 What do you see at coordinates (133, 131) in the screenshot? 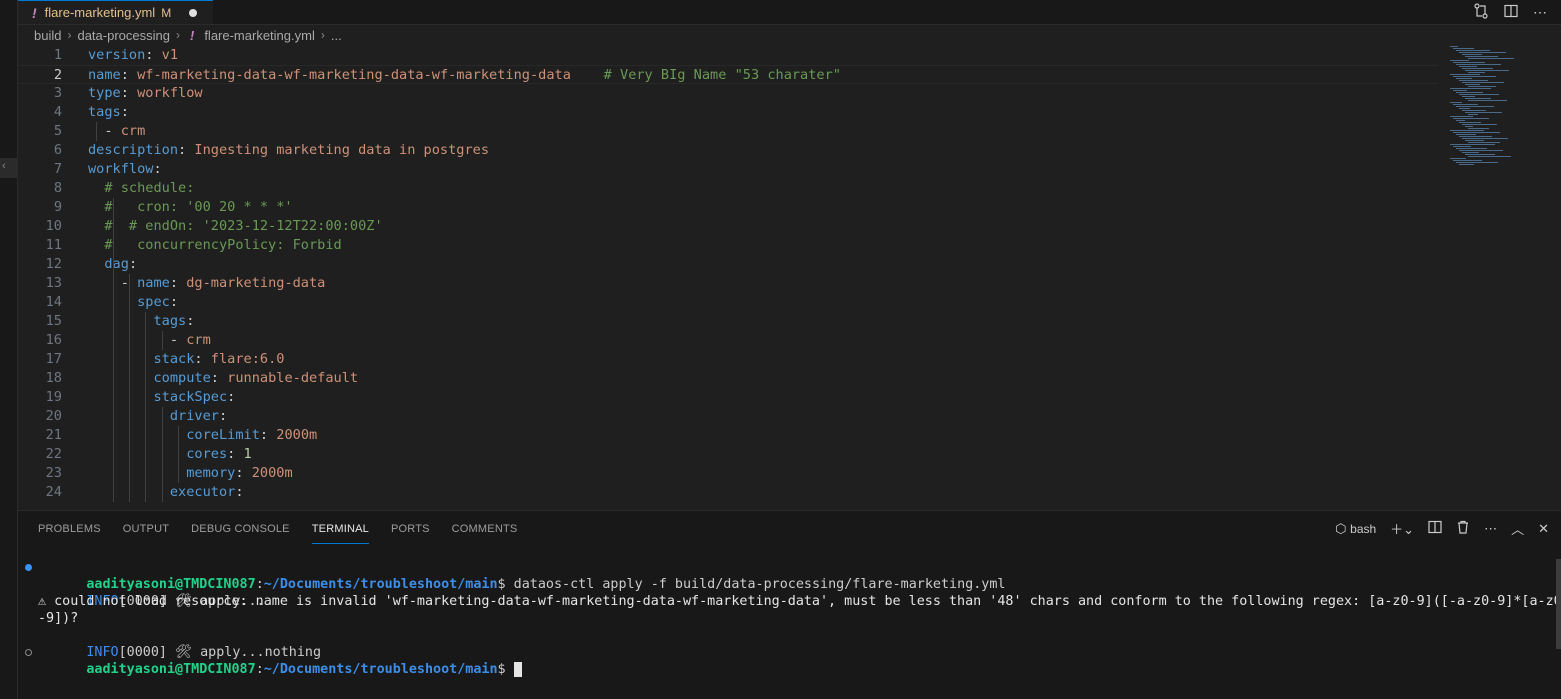
I see `code-token: crm` at bounding box center [133, 131].